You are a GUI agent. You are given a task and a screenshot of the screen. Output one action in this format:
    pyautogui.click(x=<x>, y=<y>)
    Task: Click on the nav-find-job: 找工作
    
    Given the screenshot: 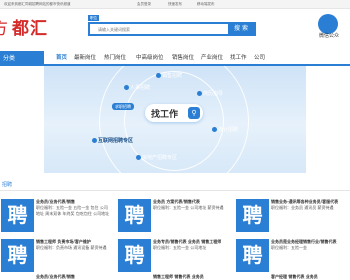 What is the action you would take?
    pyautogui.click(x=238, y=58)
    